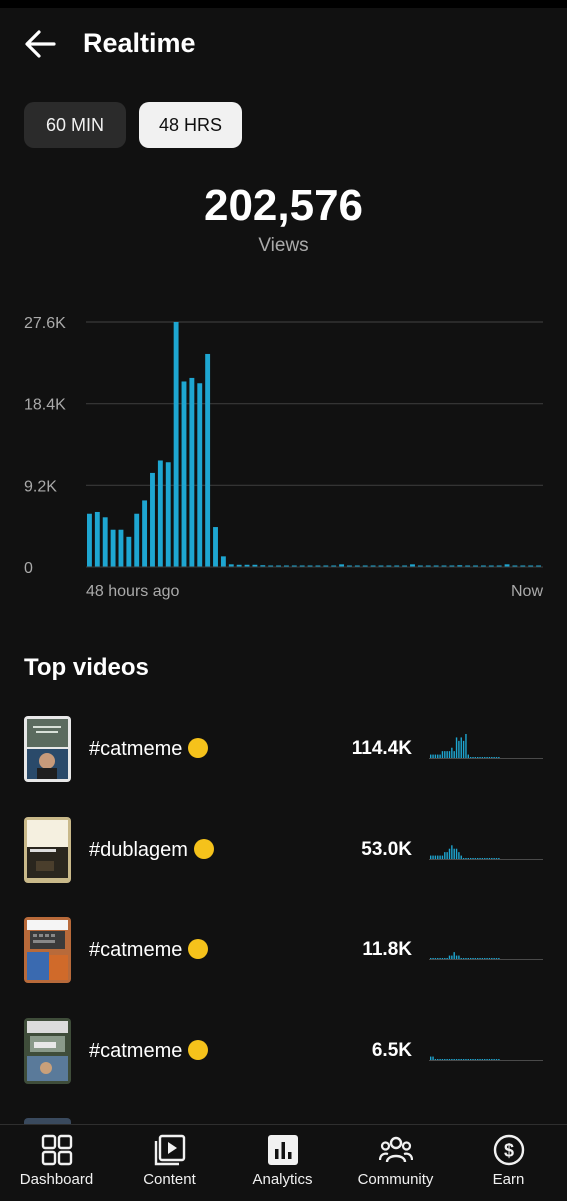 Image resolution: width=567 pixels, height=1201 pixels. I want to click on community-icon, so click(395, 1149).